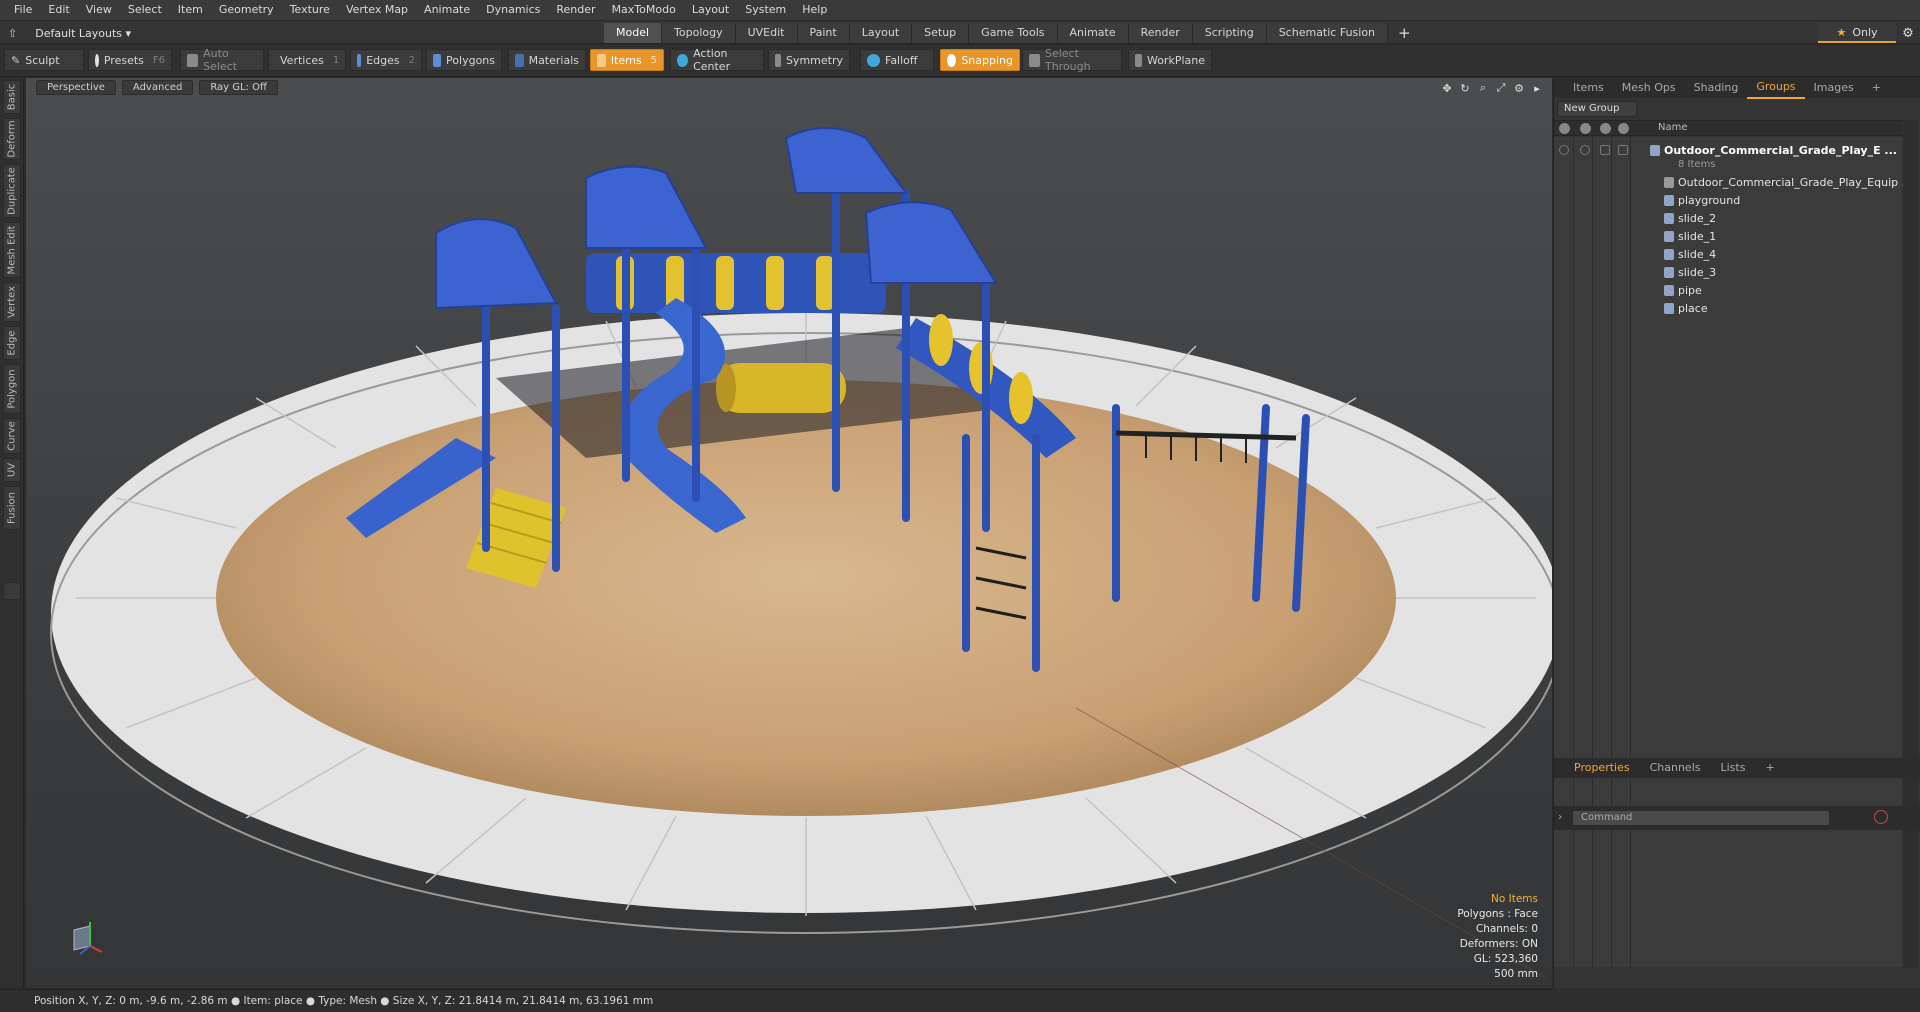 The width and height of the screenshot is (1920, 1012). What do you see at coordinates (310, 10) in the screenshot?
I see `menu-texture: Texture` at bounding box center [310, 10].